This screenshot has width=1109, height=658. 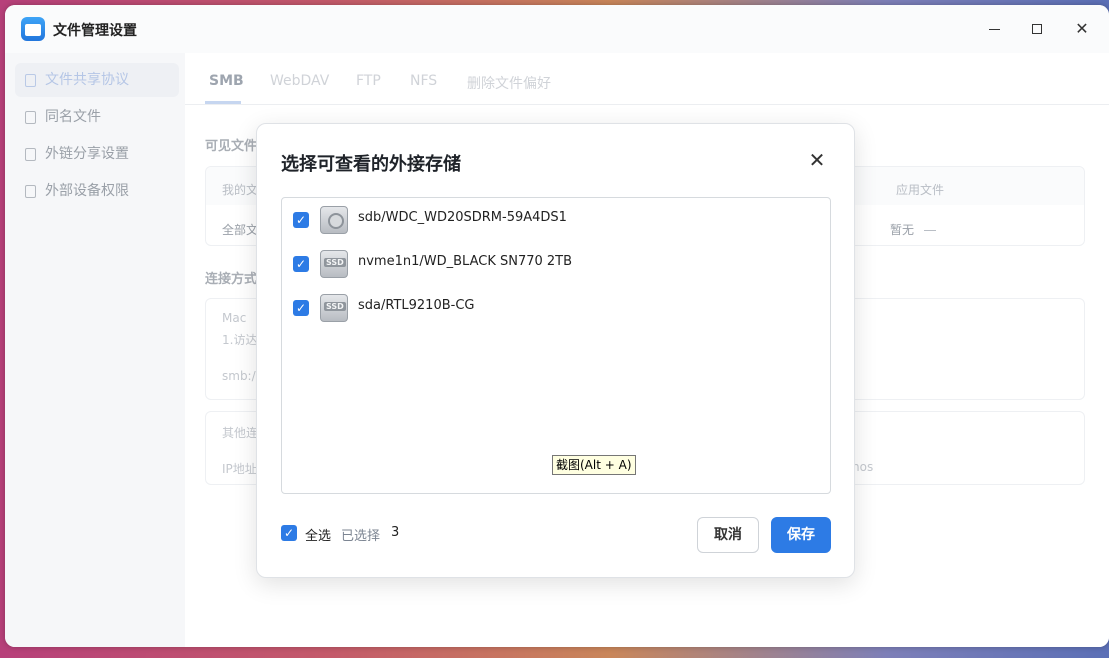 What do you see at coordinates (239, 469) in the screenshot?
I see `ip-label: IP地址` at bounding box center [239, 469].